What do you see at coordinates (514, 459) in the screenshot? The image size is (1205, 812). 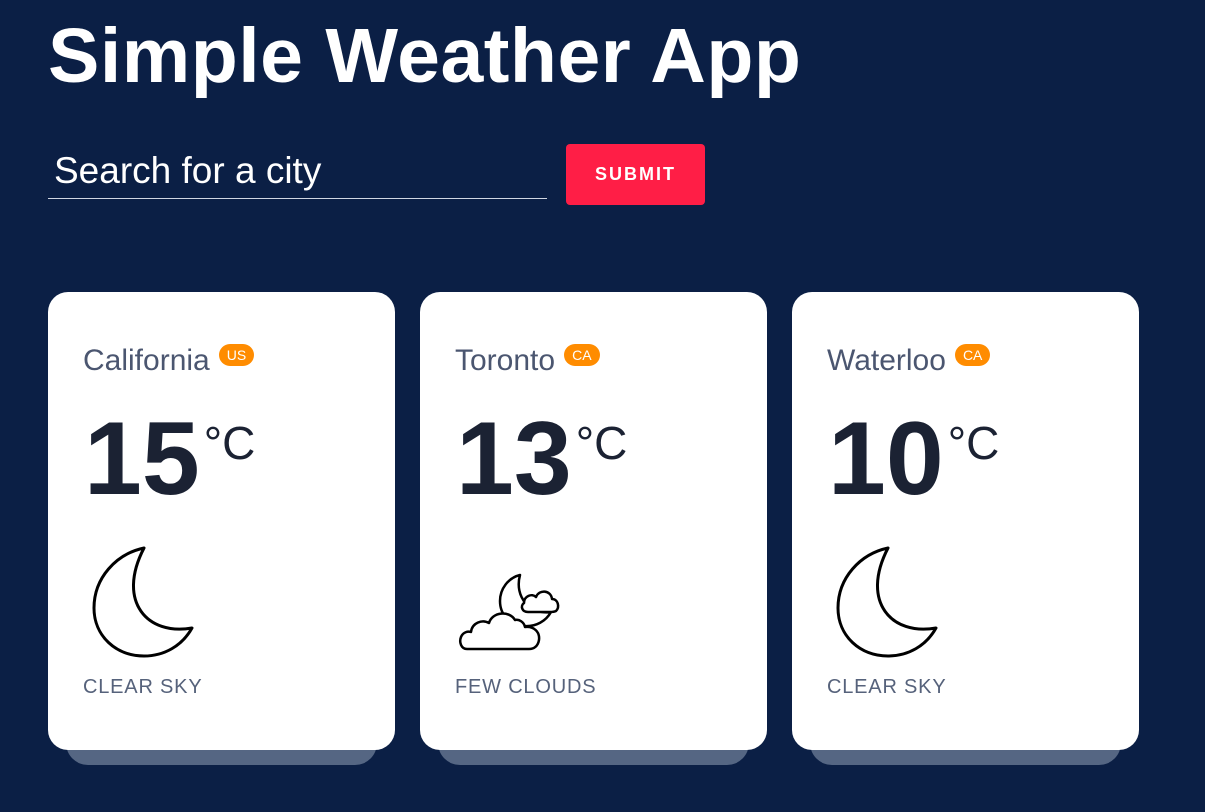 I see `temperature-value: 13` at bounding box center [514, 459].